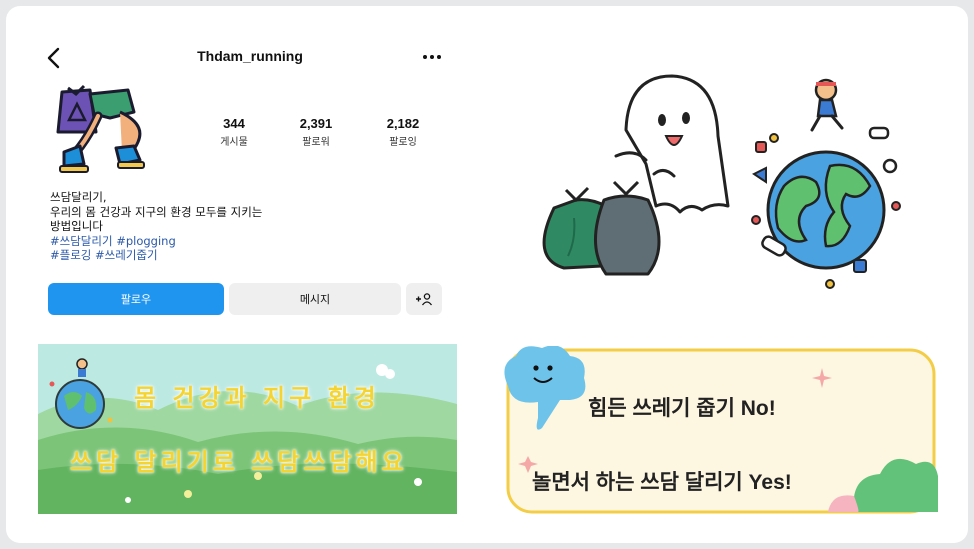 Image resolution: width=974 pixels, height=549 pixels. Describe the element at coordinates (234, 123) in the screenshot. I see `stat-posts-value: 344` at that location.